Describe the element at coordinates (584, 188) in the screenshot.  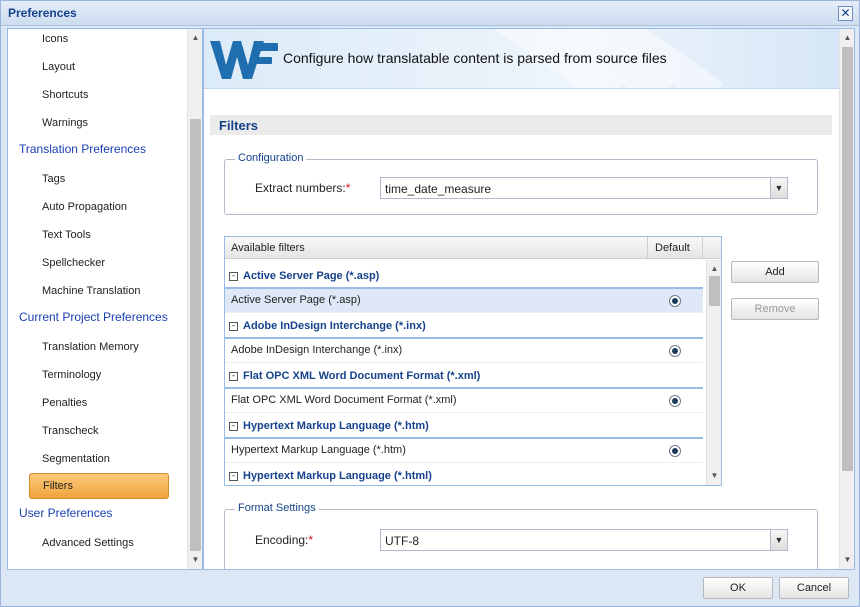
I see `extract-numbers-select: time_date_measure ▼` at that location.